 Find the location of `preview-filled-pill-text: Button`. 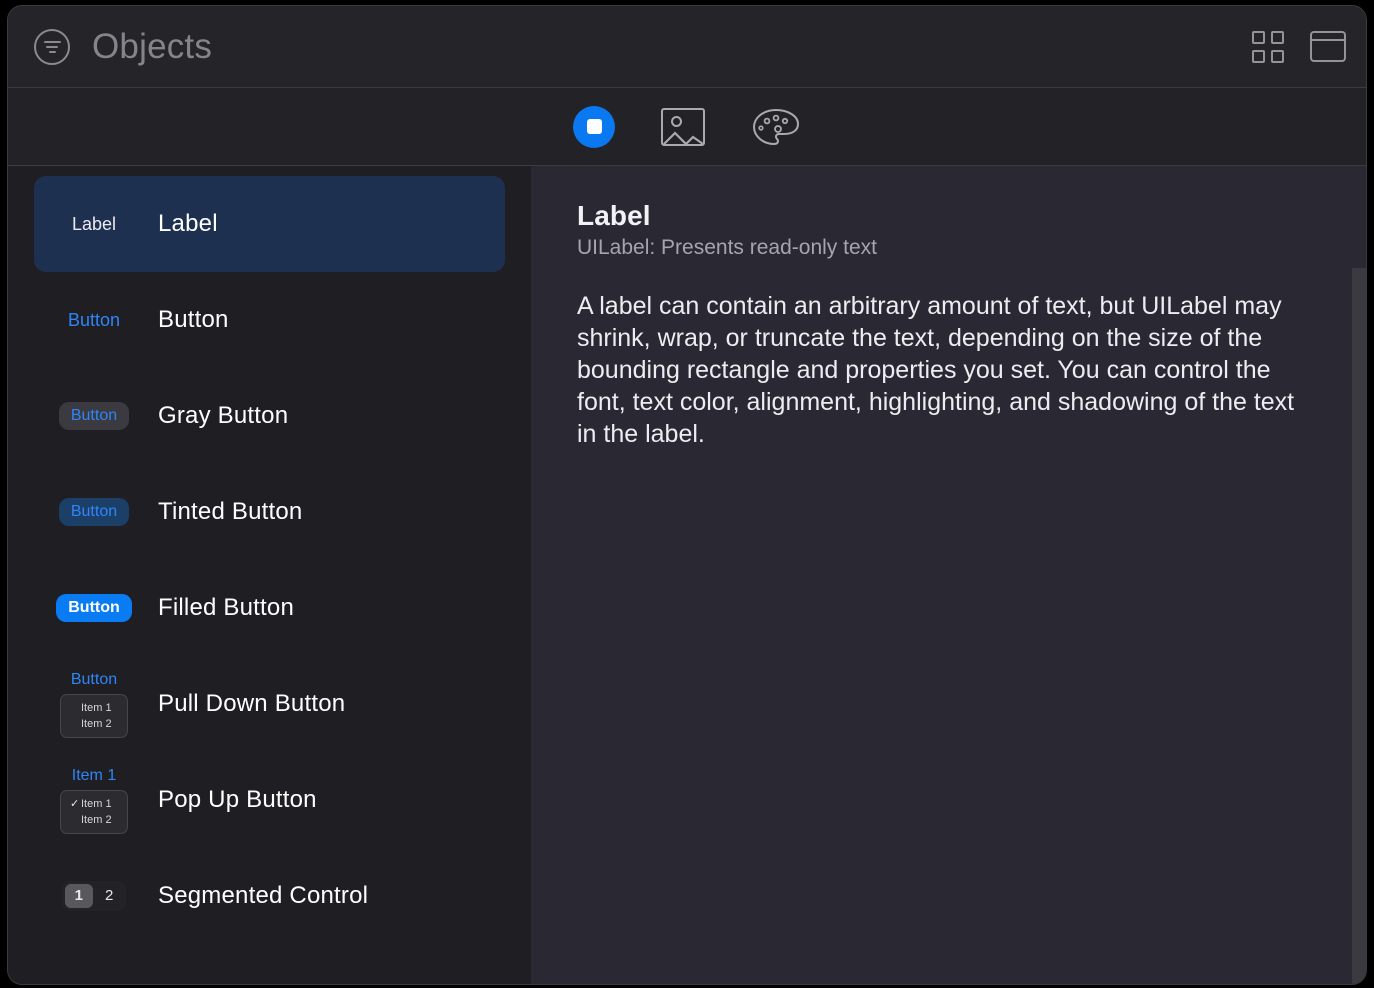

preview-filled-pill-text: Button is located at coordinates (94, 608).